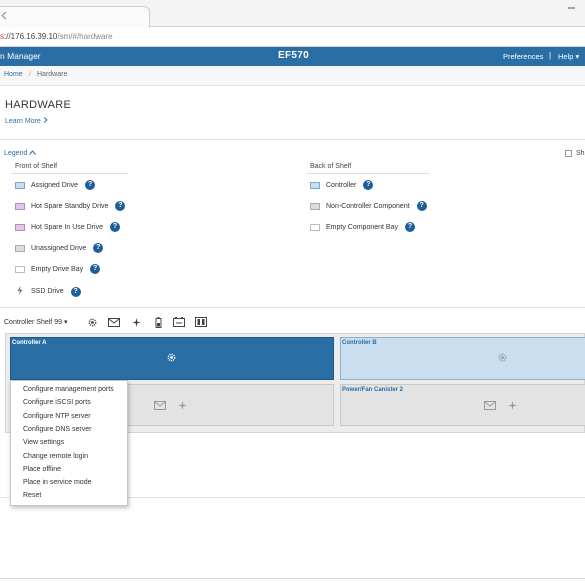 The width and height of the screenshot is (585, 585). Describe the element at coordinates (31, 36) in the screenshot. I see `url-host: ://176.16.39.10` at that location.